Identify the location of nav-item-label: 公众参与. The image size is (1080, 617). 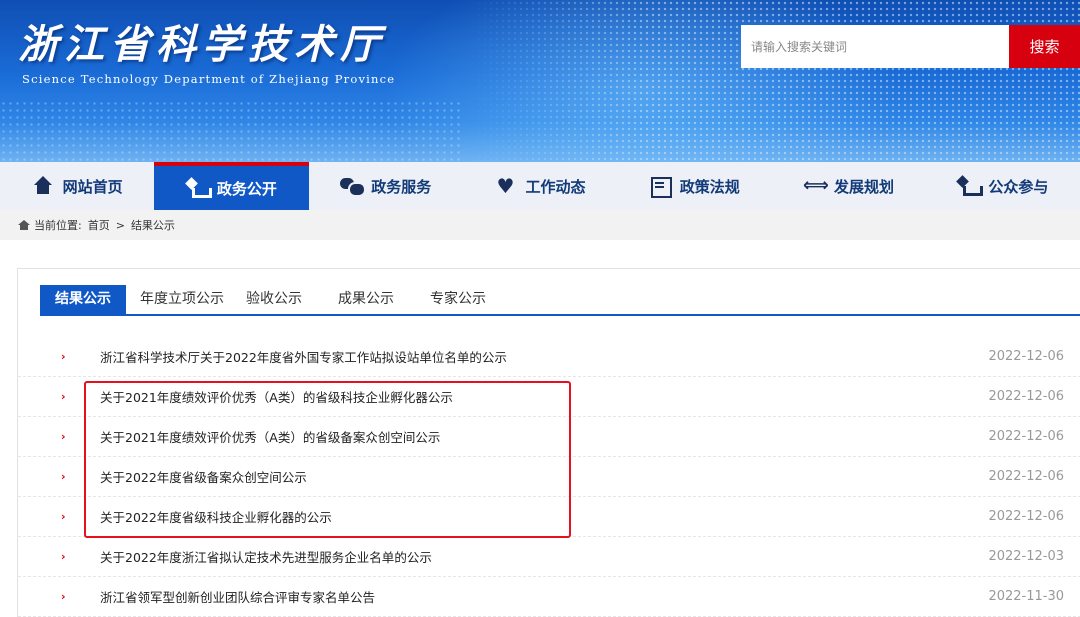
(1018, 186).